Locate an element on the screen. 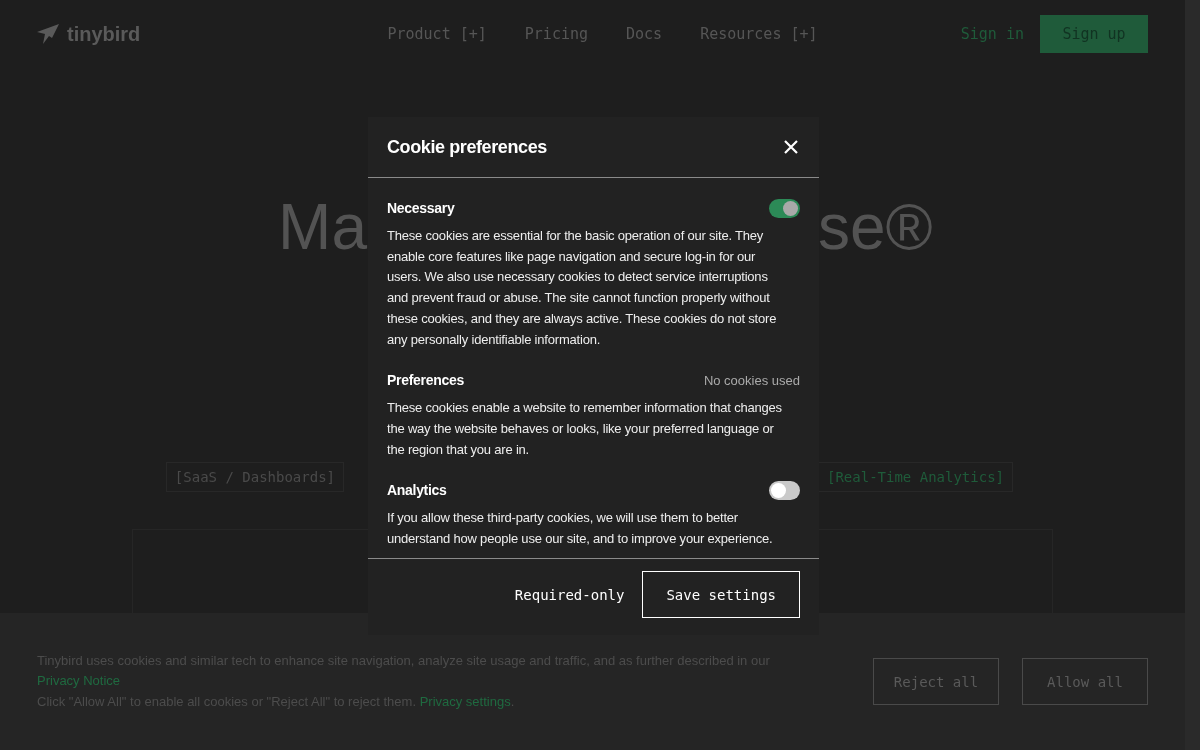 The image size is (1200, 750). section-title: Necessary is located at coordinates (421, 208).